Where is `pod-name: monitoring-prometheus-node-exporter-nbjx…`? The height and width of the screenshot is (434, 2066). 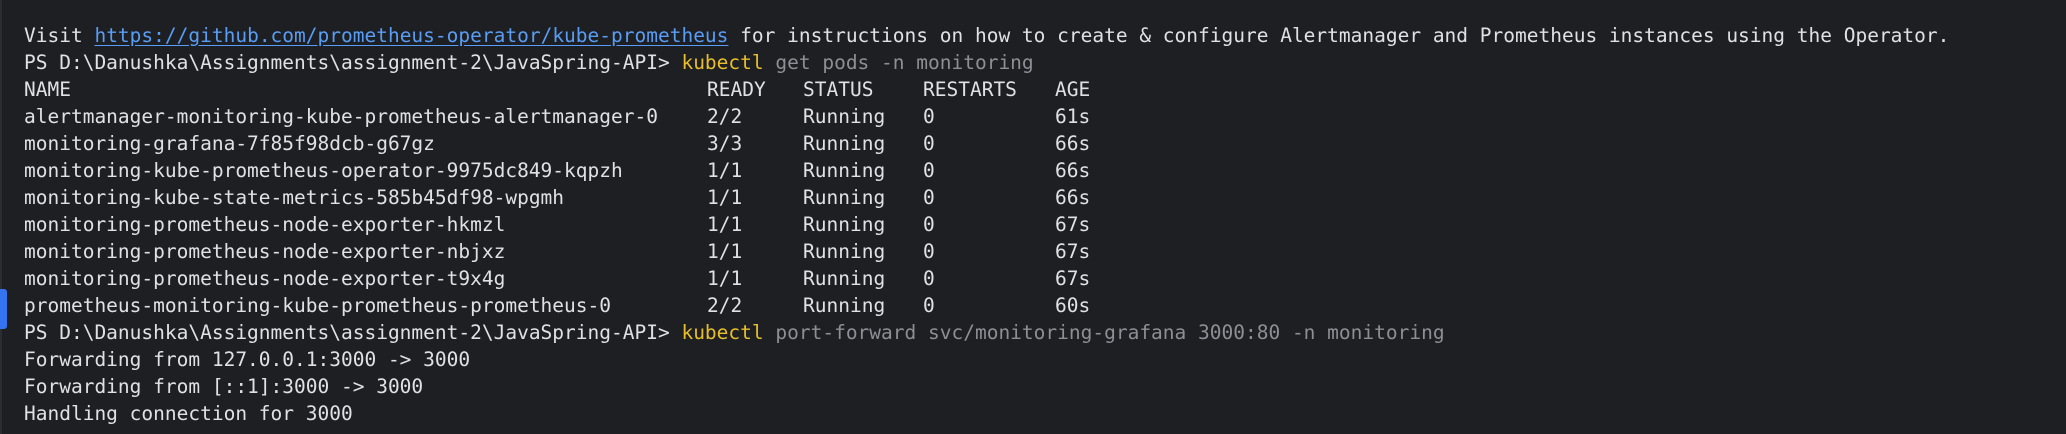
pod-name: monitoring-prometheus-node-exporter-nbjx… is located at coordinates (265, 251).